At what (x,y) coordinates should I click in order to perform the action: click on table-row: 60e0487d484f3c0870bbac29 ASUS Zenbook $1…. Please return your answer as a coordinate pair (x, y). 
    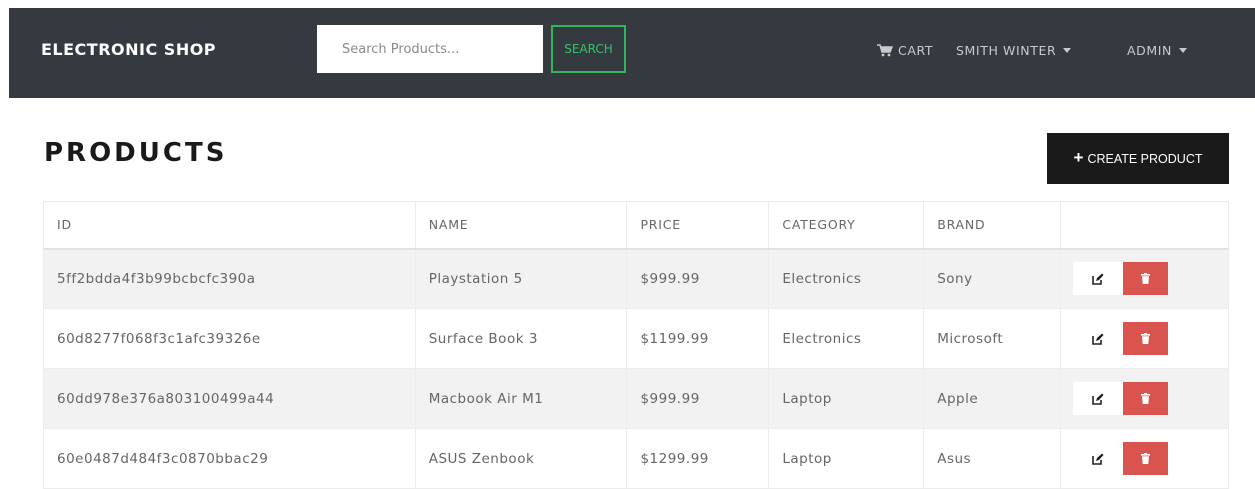
    Looking at the image, I should click on (636, 458).